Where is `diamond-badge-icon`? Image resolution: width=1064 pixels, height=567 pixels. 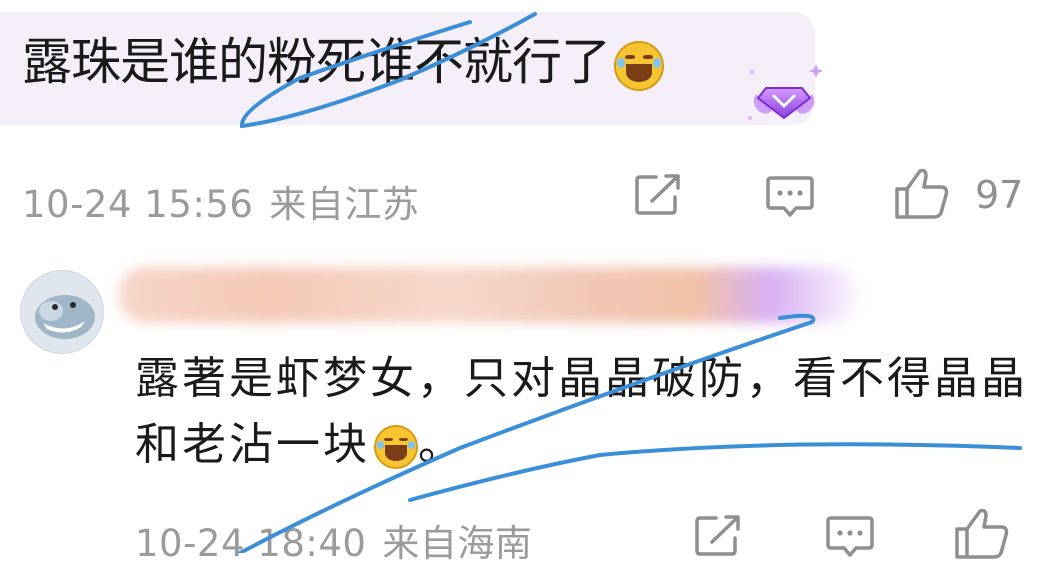 diamond-badge-icon is located at coordinates (785, 94).